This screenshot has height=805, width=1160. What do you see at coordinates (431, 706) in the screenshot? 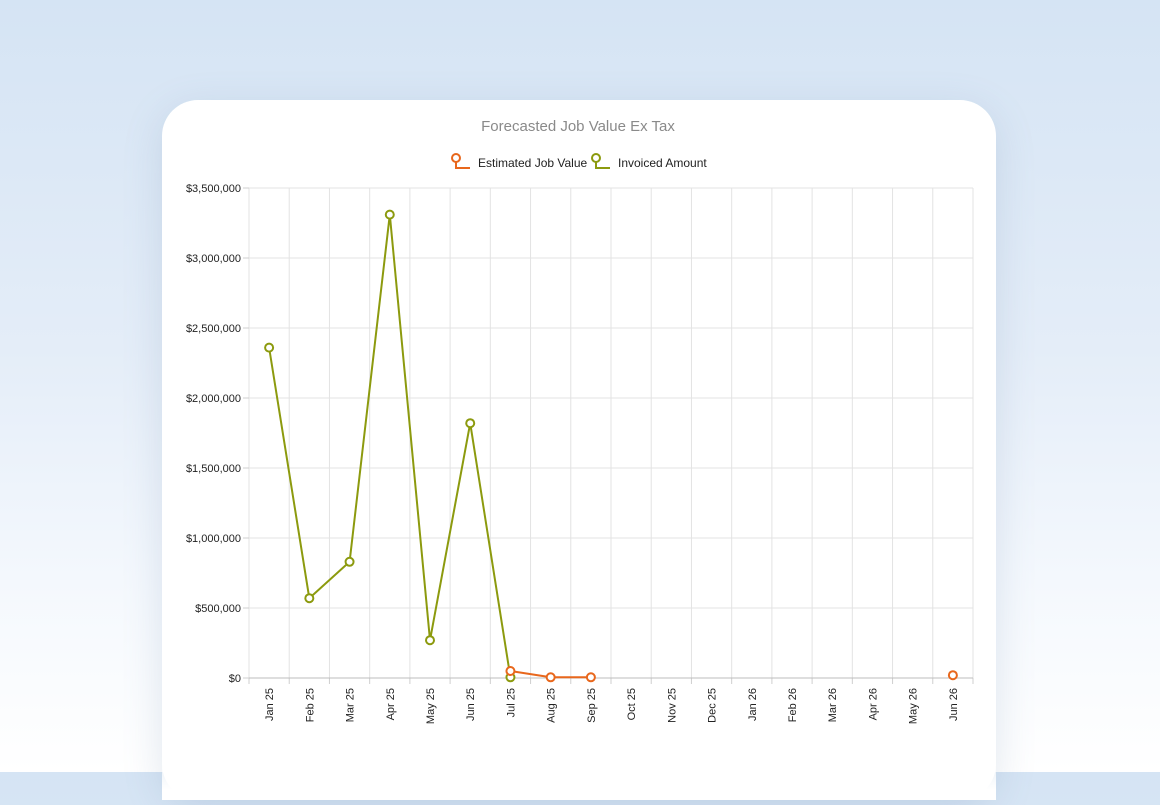
I see `x-tick-label: May 25` at bounding box center [431, 706].